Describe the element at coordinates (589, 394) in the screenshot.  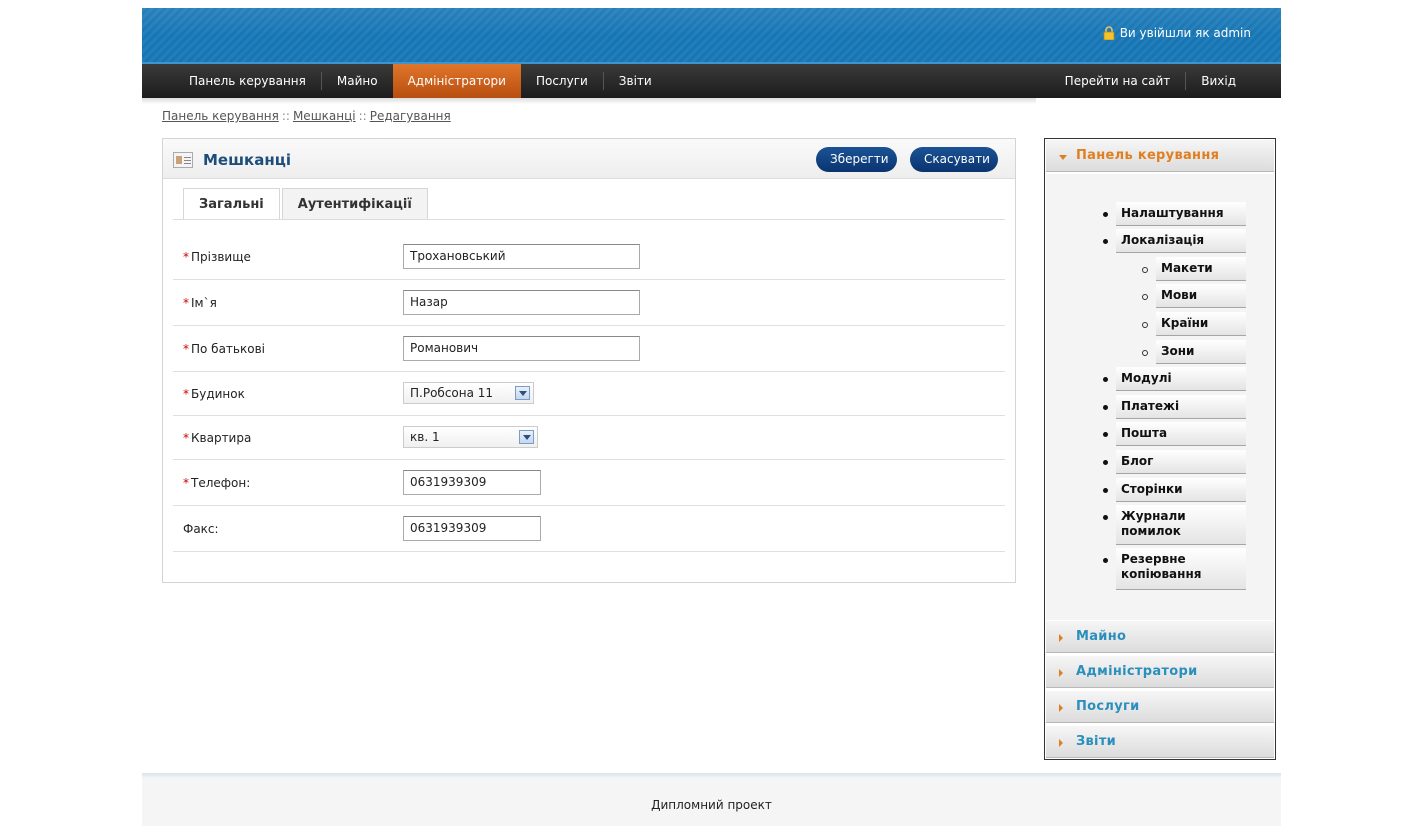
I see `form-row-building: * Будинок П.Робсона 11` at that location.